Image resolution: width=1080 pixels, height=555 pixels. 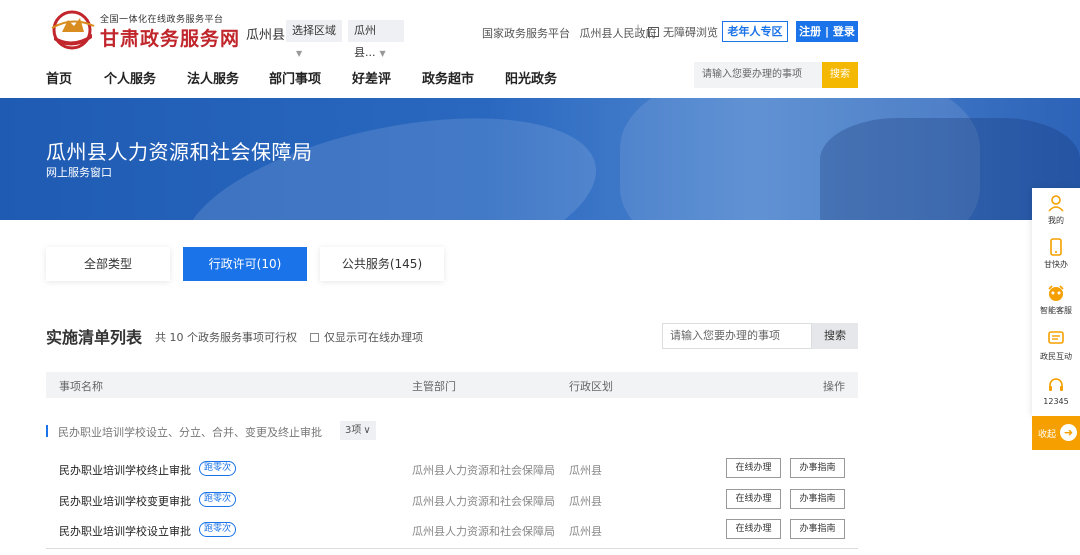 I want to click on accessibility-icon, so click(x=653, y=32).